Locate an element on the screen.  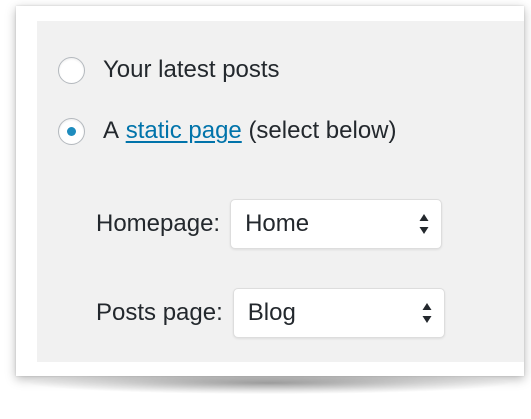
posts-page-select-value: Blog is located at coordinates (271, 312).